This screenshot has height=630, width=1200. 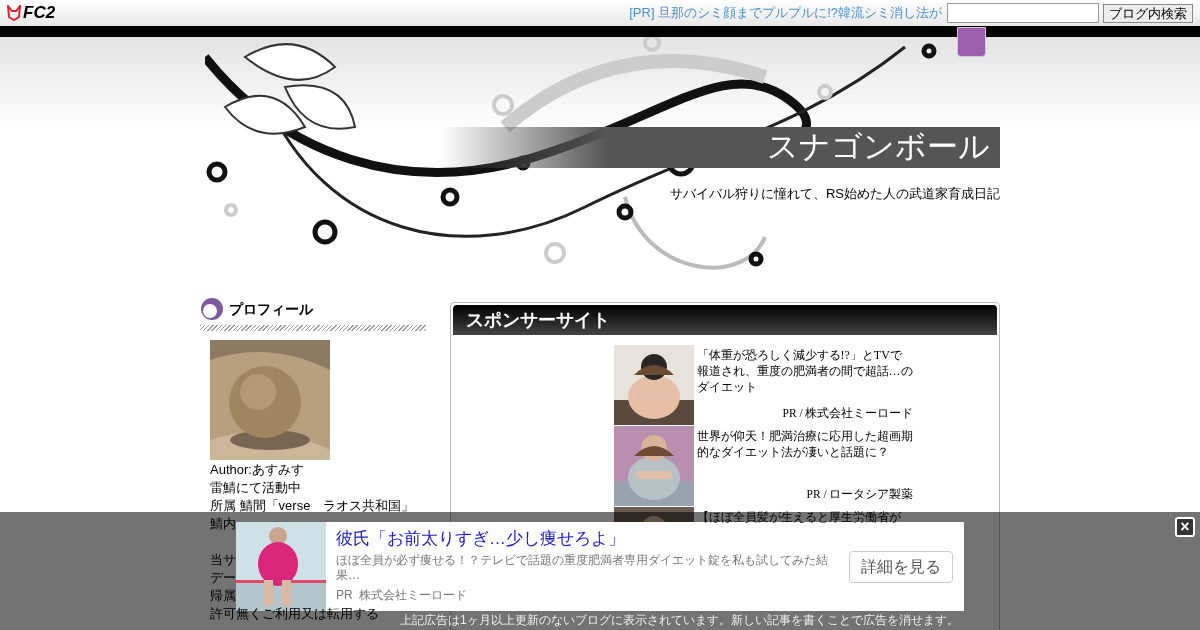 What do you see at coordinates (402, 595) in the screenshot?
I see `ad-advertiser: PR 株式会社ミーロード` at bounding box center [402, 595].